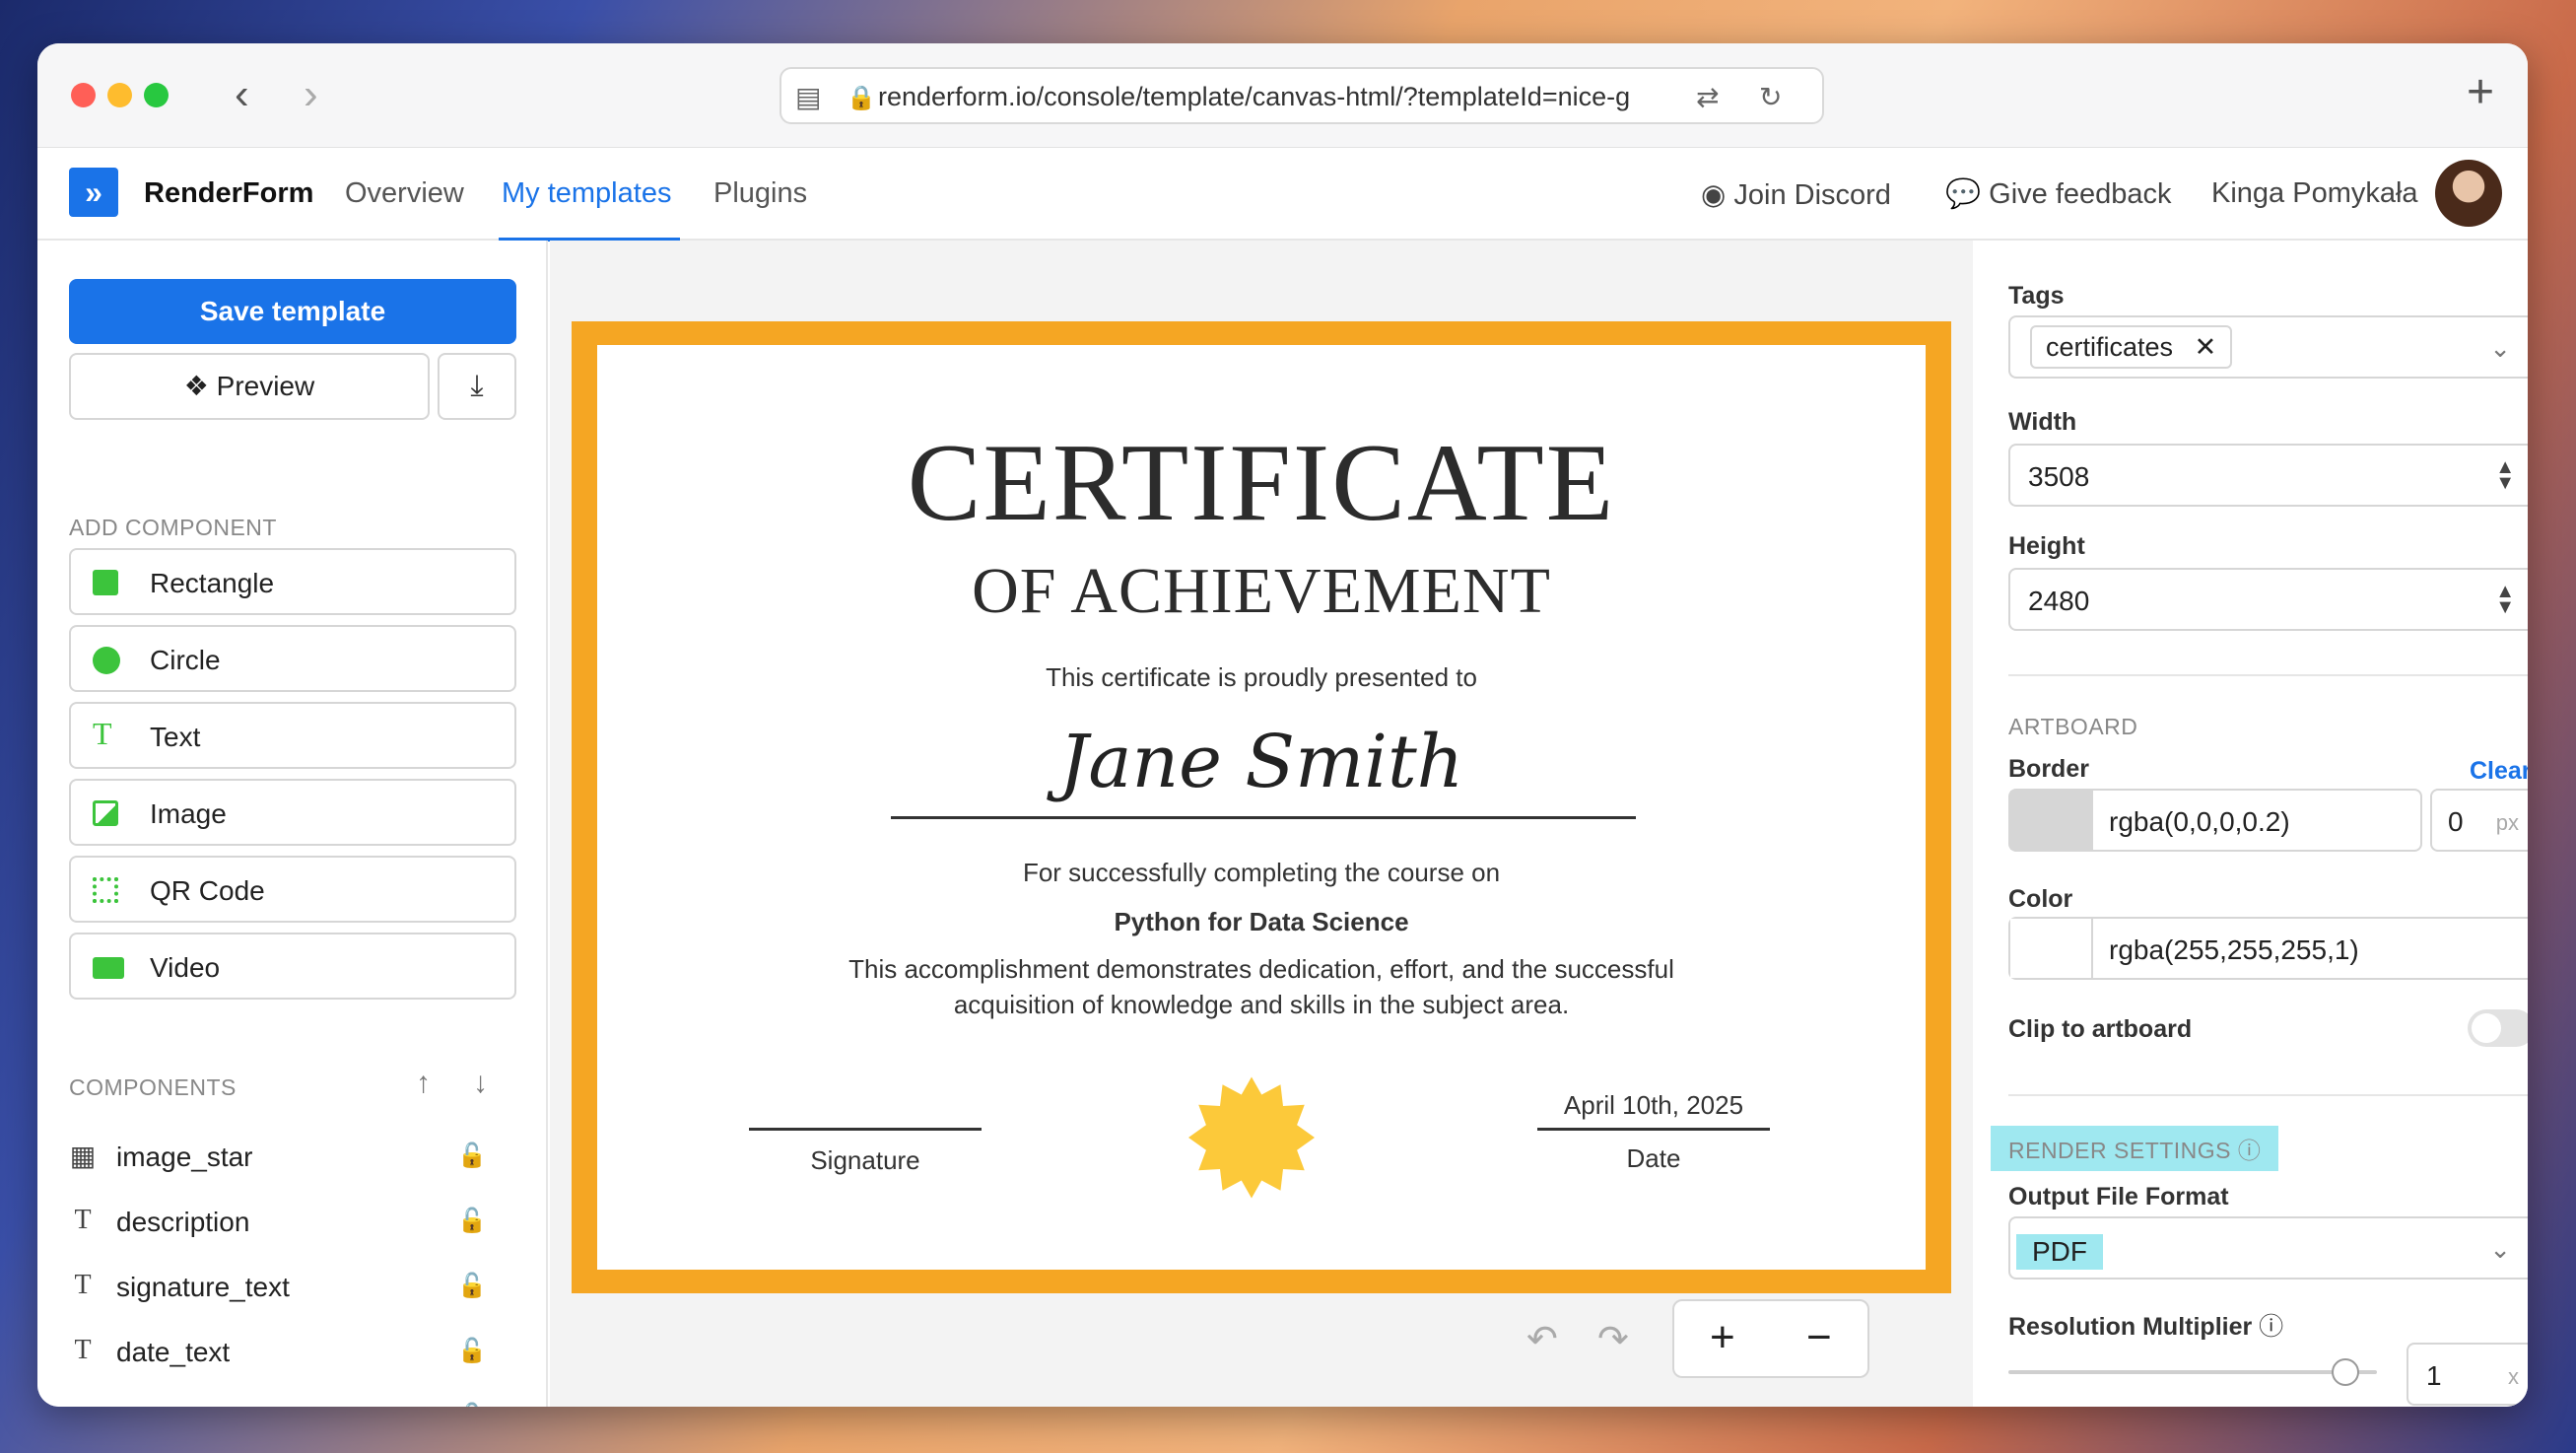 The image size is (2576, 1453). What do you see at coordinates (2268, 600) in the screenshot?
I see `height-input: 2480 ▲ ▼` at bounding box center [2268, 600].